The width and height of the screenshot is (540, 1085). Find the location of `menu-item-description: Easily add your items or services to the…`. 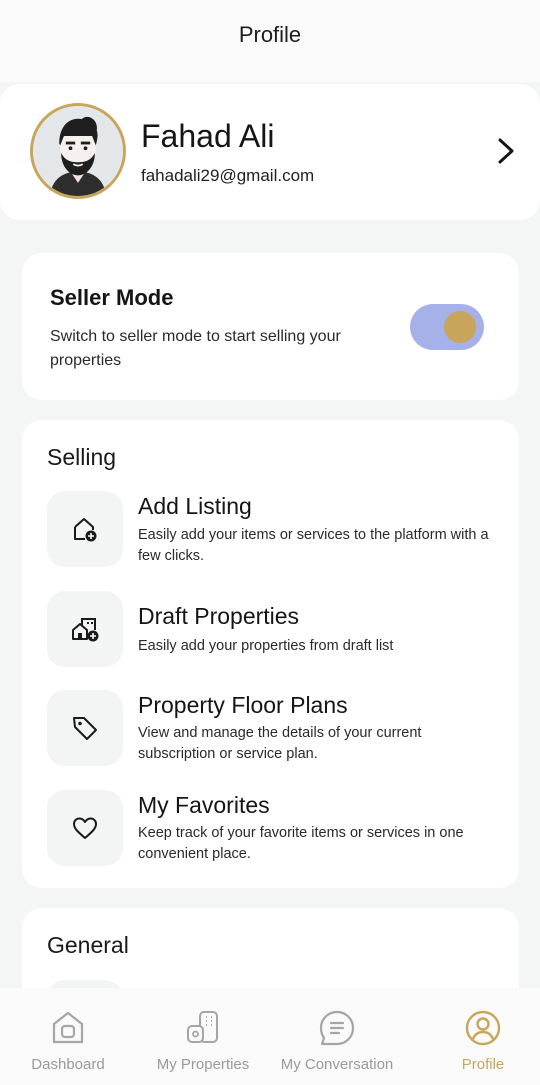

menu-item-description: Easily add your items or services to the… is located at coordinates (313, 545).